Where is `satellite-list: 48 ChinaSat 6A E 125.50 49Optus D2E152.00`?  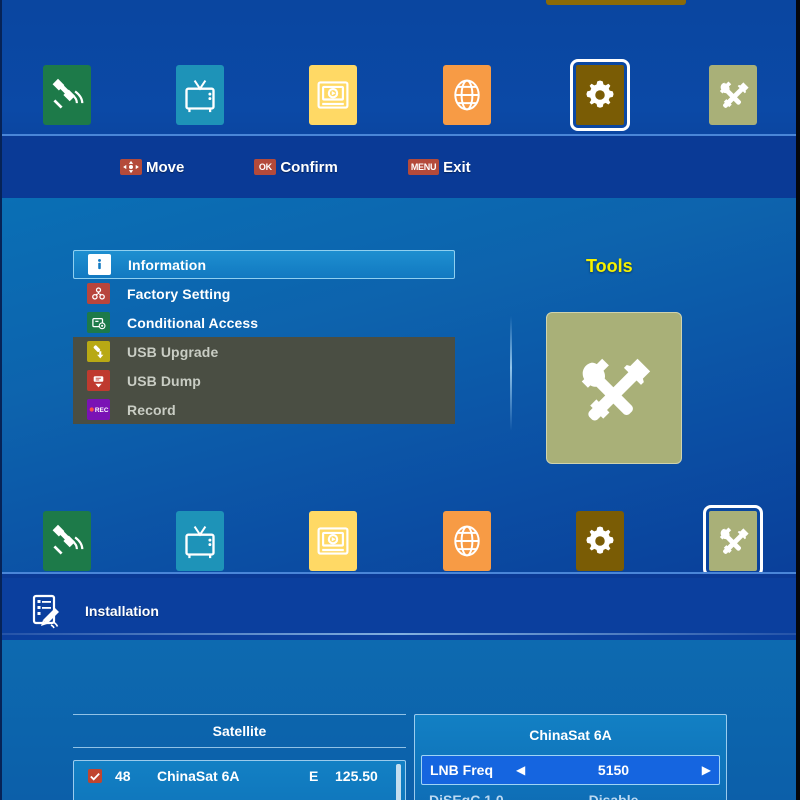
satellite-list: 48 ChinaSat 6A E 125.50 49Optus D2E152.00 is located at coordinates (239, 780).